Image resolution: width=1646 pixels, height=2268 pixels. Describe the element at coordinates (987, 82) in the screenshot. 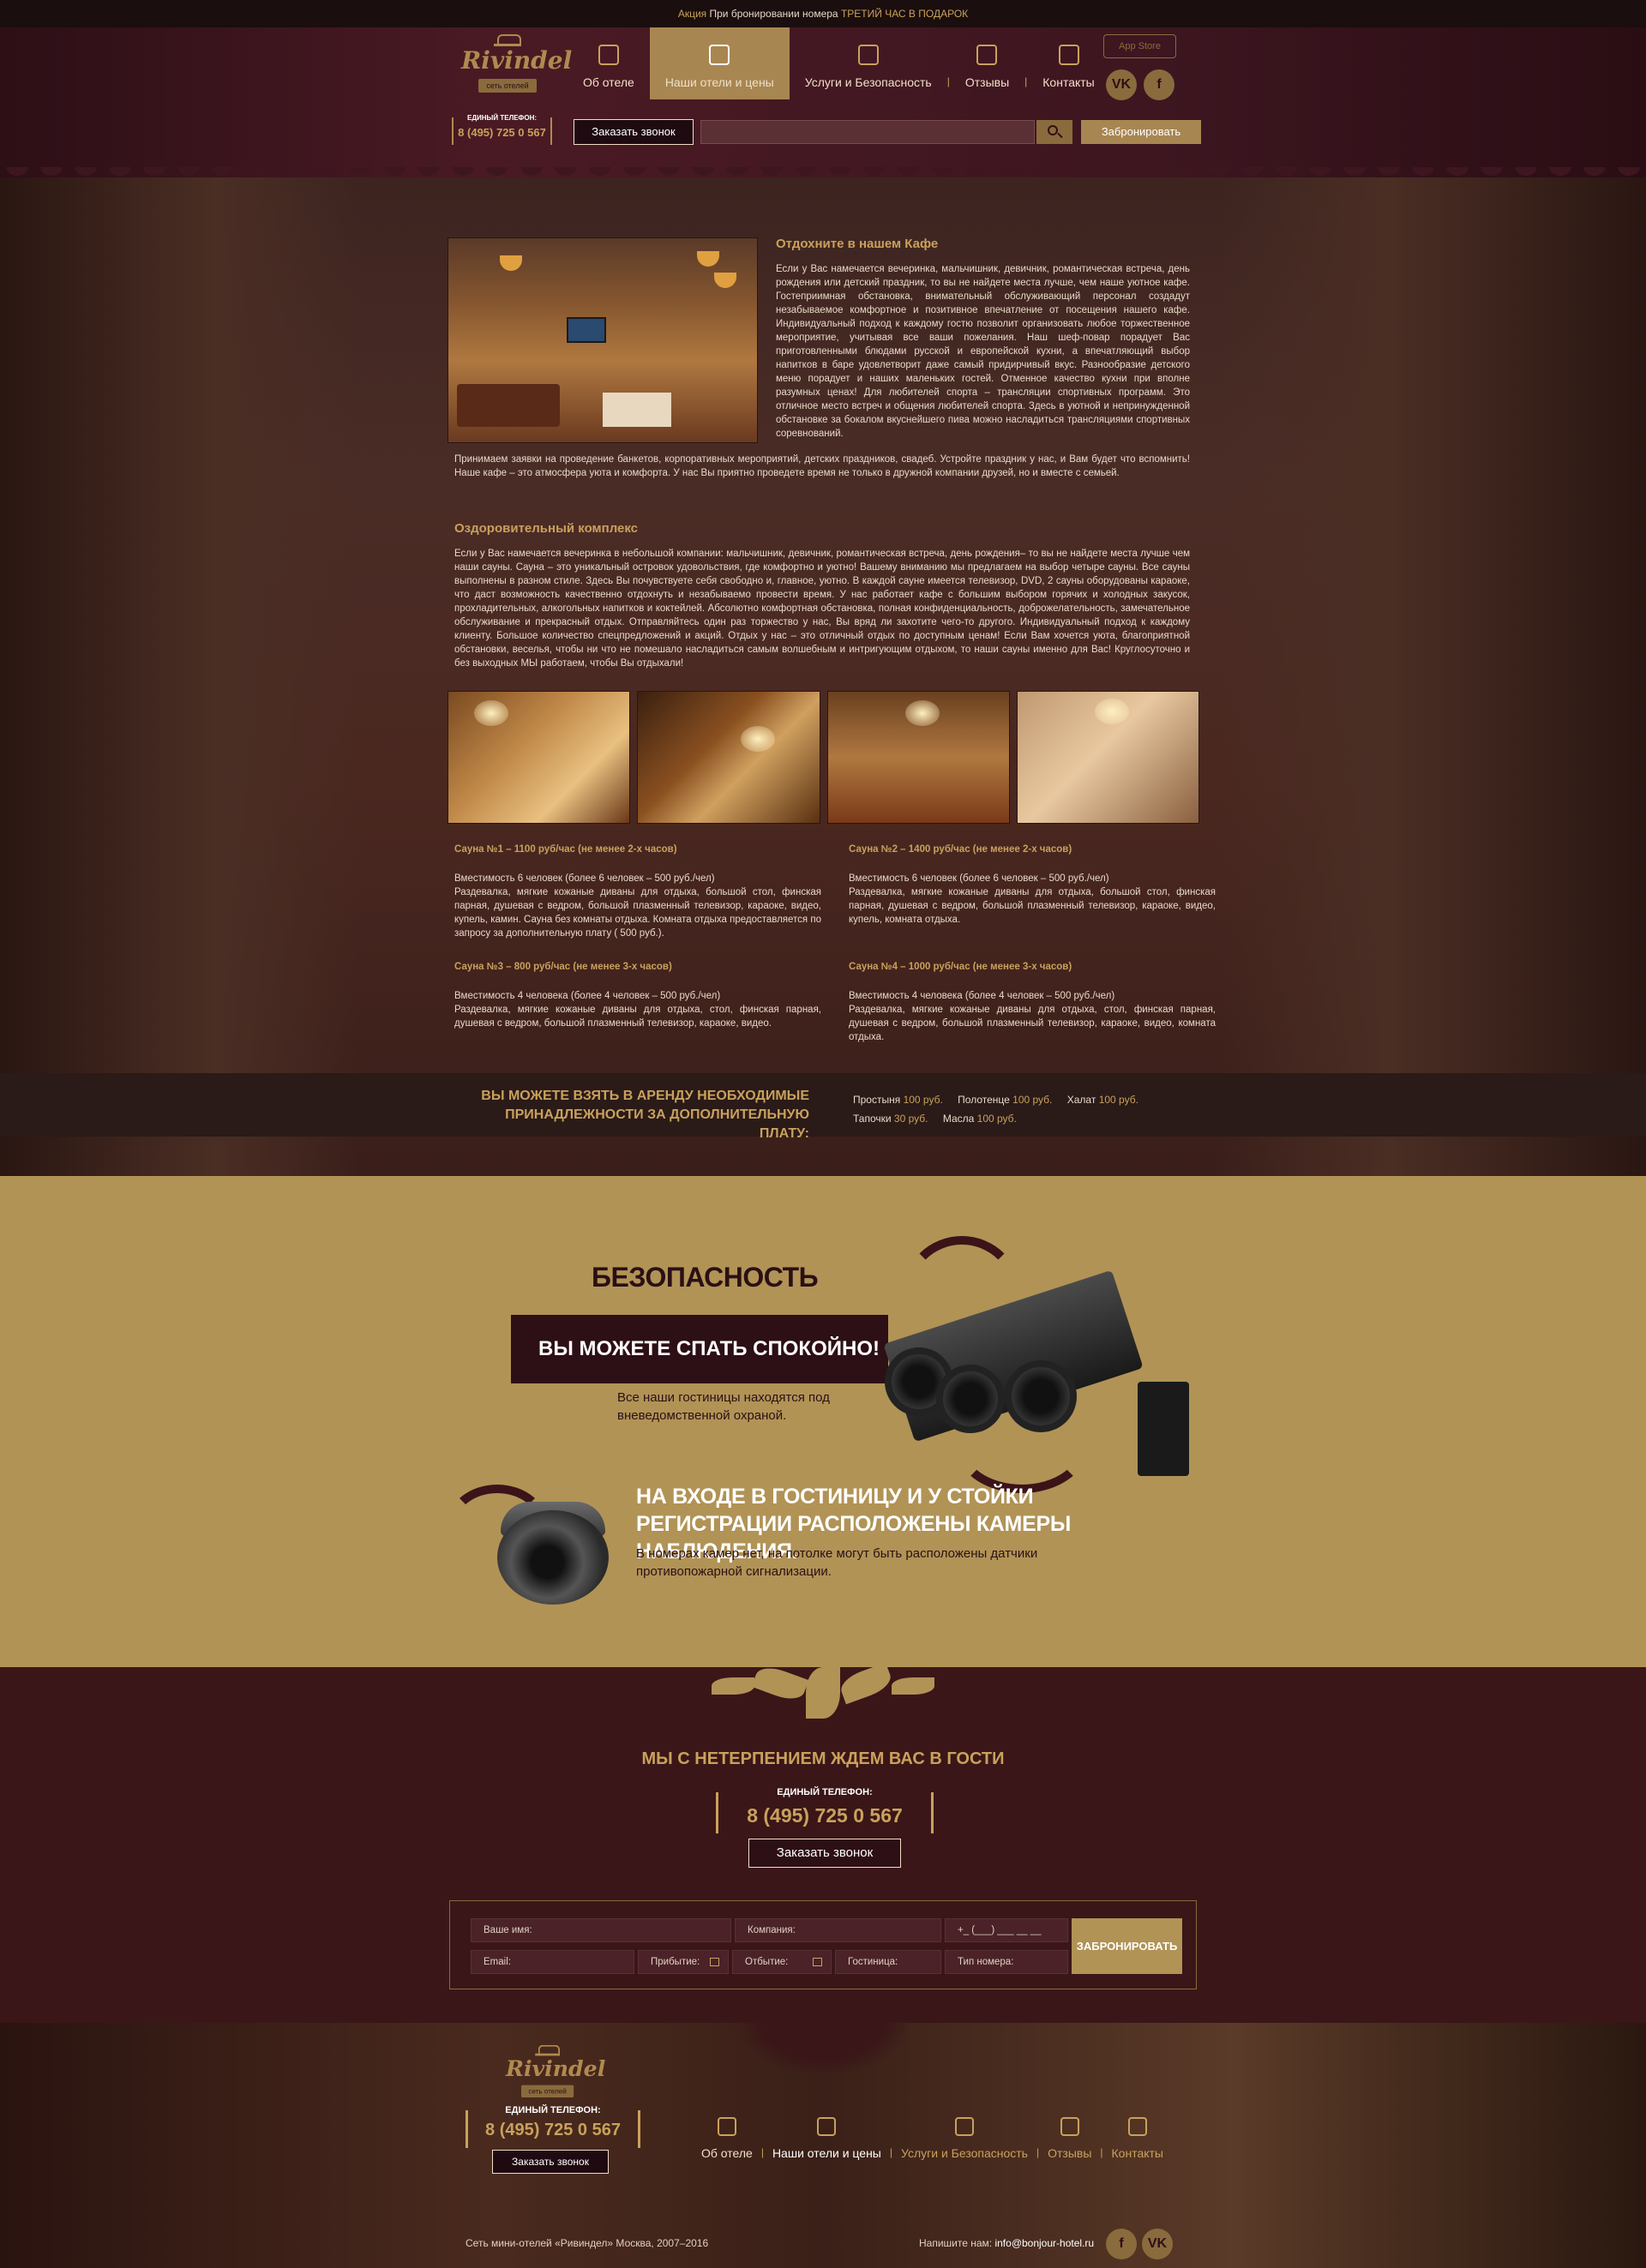

I see `nav-label: Отзывы` at that location.